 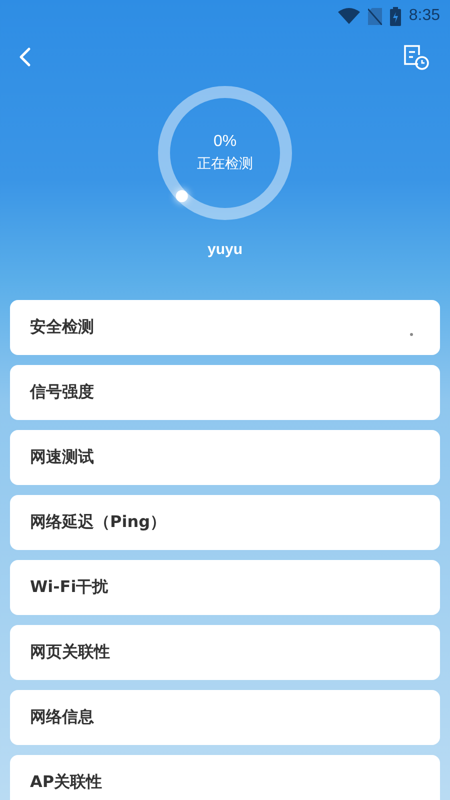 I want to click on network-name: yuyu, so click(x=225, y=250).